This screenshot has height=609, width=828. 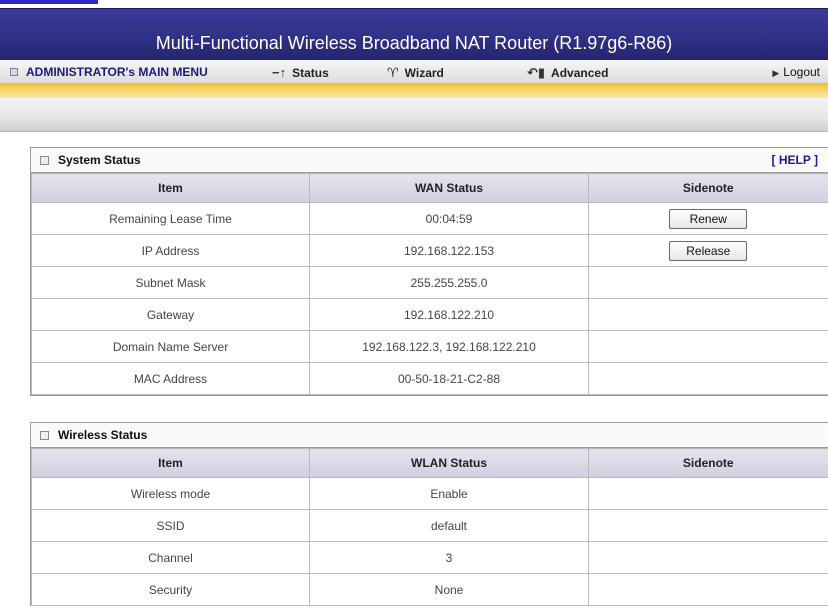 I want to click on system-status-header: System Status [ HELP ], so click(x=429, y=160).